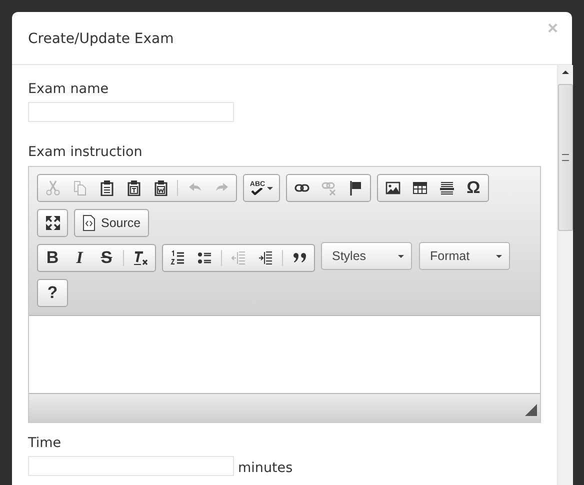  What do you see at coordinates (79, 258) in the screenshot?
I see `toolbar-button: I` at bounding box center [79, 258].